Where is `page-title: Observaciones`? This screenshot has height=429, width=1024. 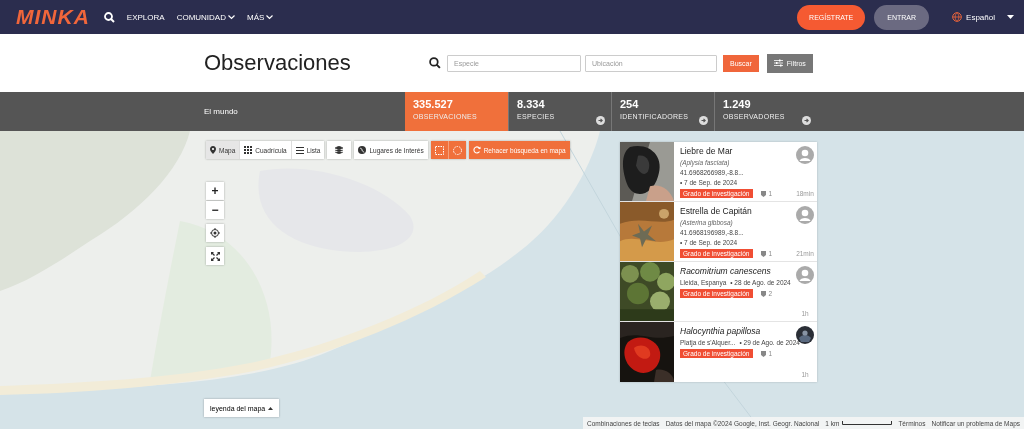
page-title: Observaciones is located at coordinates (278, 63).